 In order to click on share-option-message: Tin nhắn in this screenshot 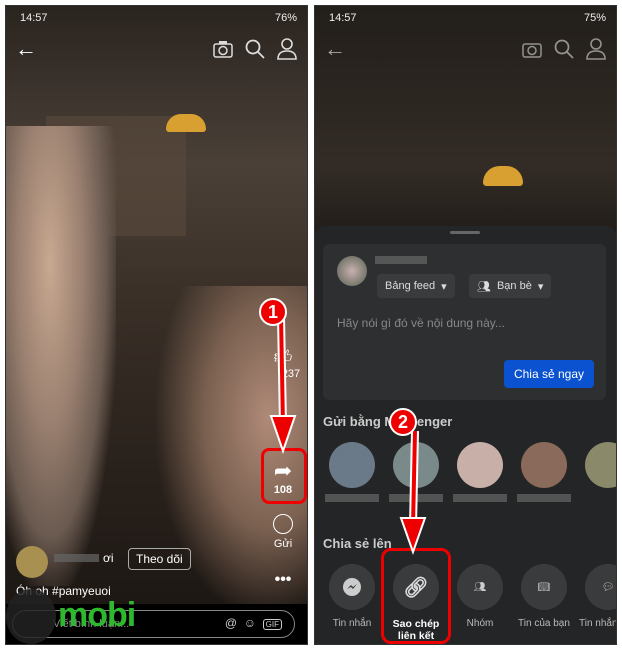, I will do `click(352, 596)`.